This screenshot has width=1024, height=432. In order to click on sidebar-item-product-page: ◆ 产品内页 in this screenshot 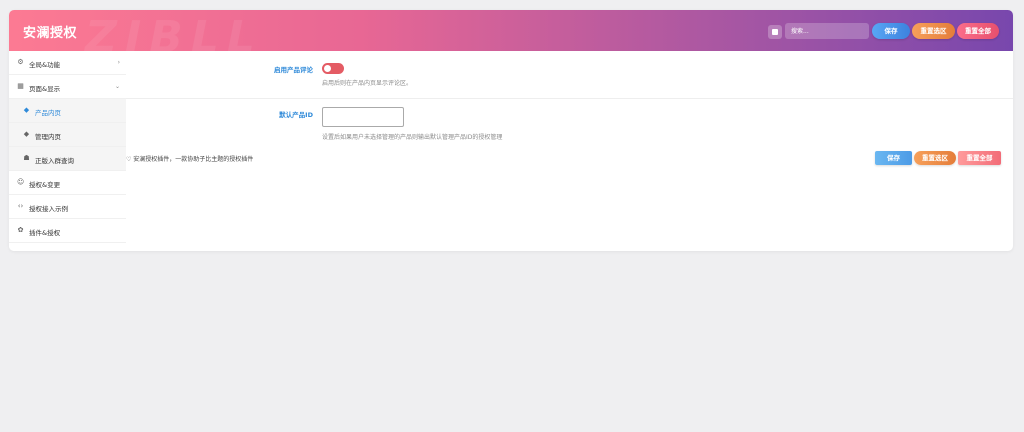, I will do `click(67, 111)`.